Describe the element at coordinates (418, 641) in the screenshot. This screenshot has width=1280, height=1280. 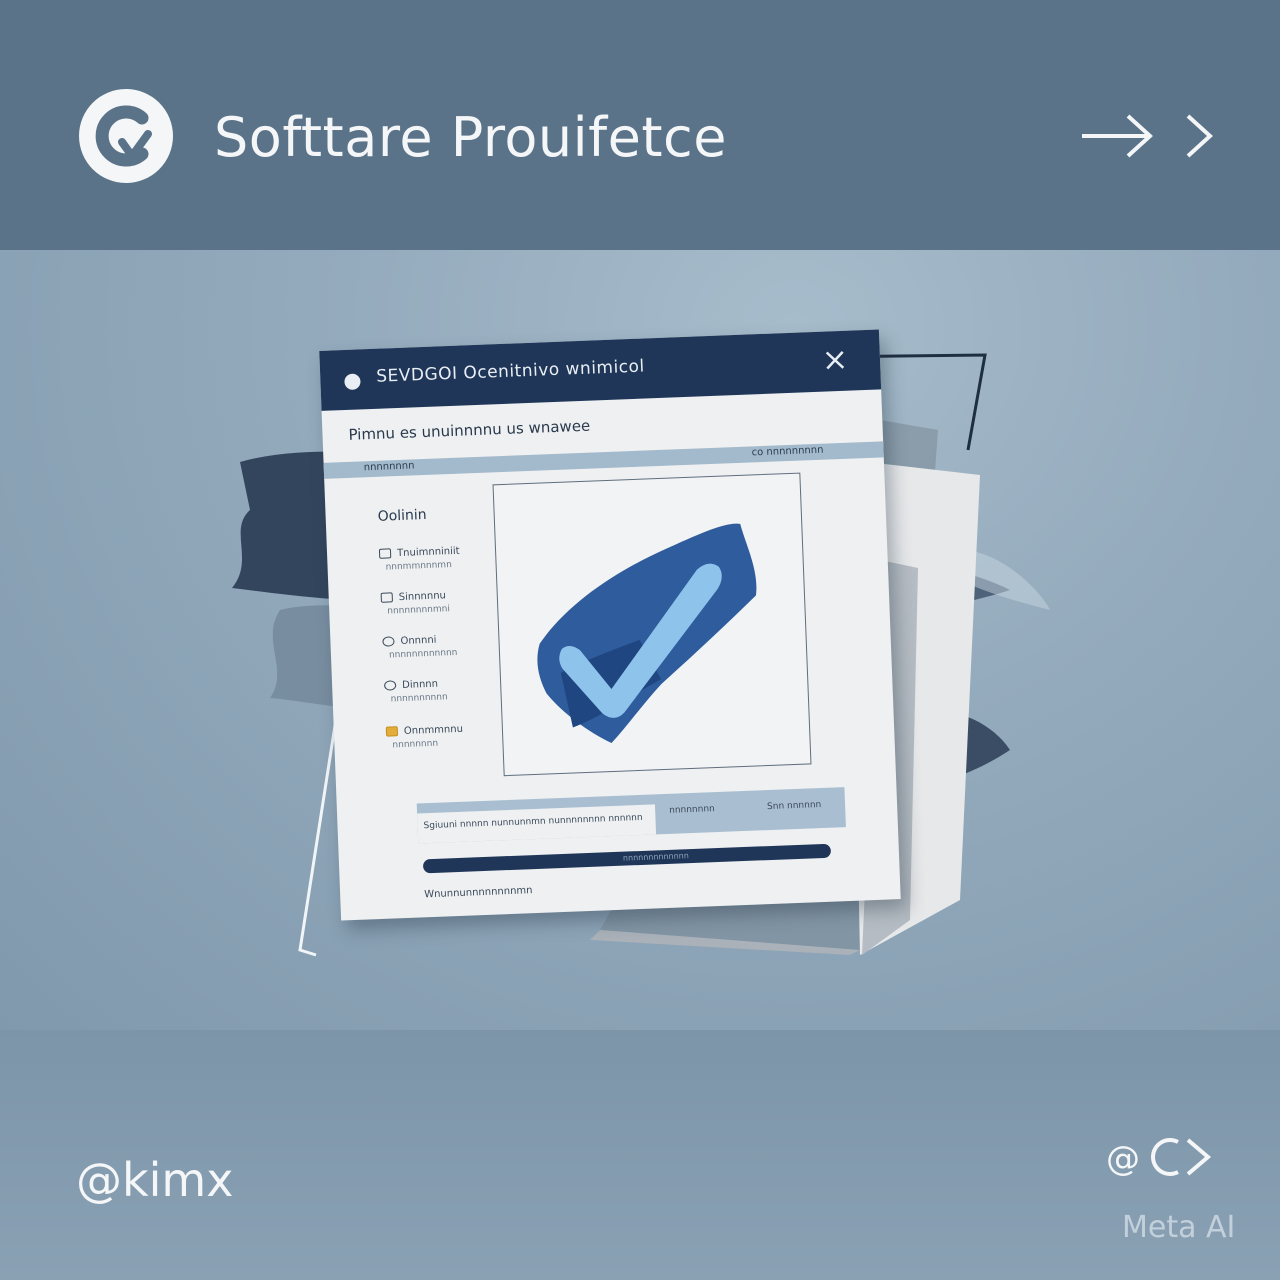
I see `sidebar-item-label: Onnnni` at that location.